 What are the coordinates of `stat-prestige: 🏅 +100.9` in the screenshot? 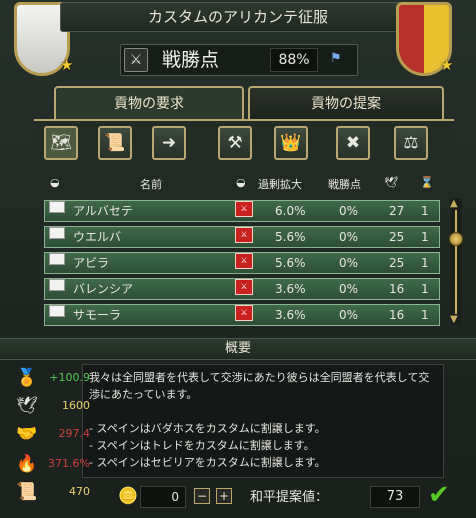 It's located at (50, 379).